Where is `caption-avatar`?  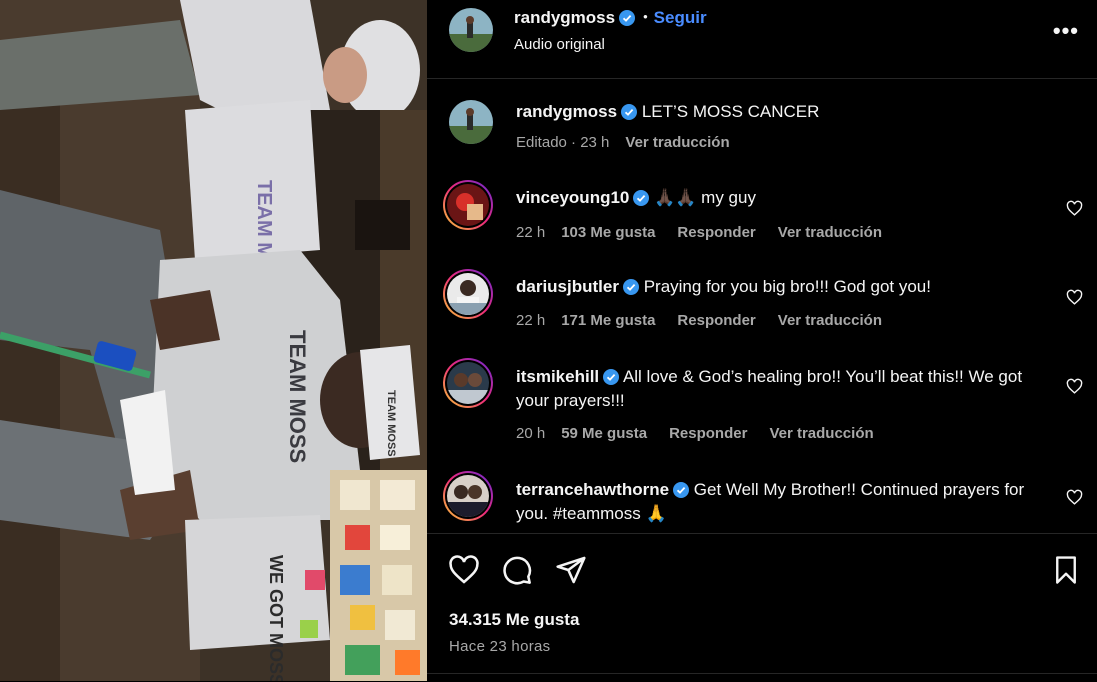 caption-avatar is located at coordinates (471, 122).